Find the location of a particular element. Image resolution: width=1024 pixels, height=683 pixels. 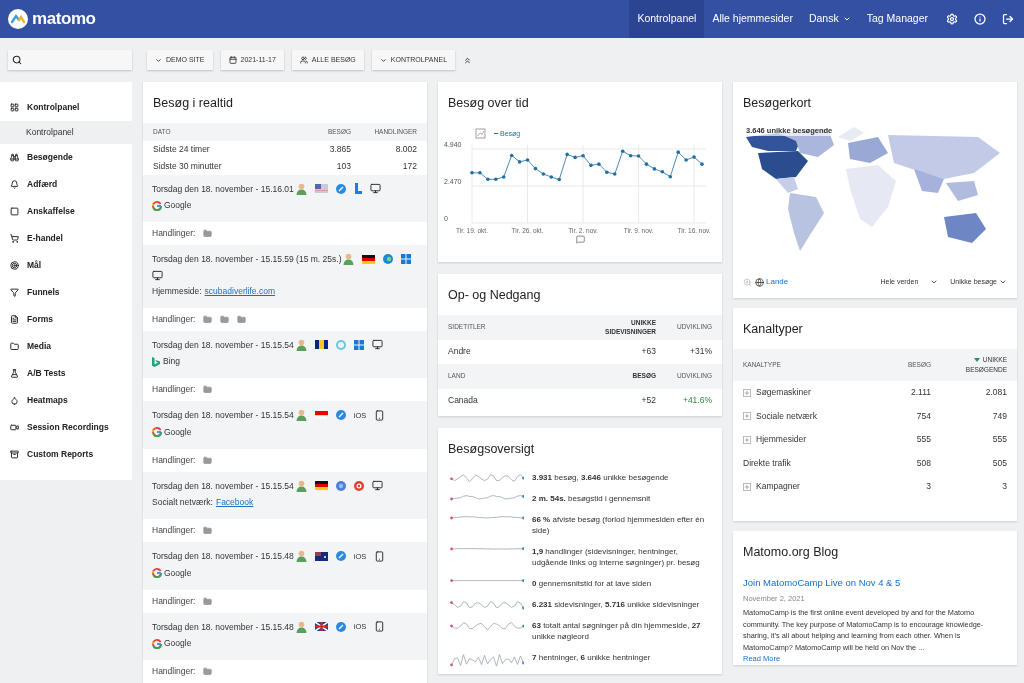

summary-text: 63 totalt antal søgninger på din hjemmeside, 27 unikke nøgleord is located at coordinates (617, 631).